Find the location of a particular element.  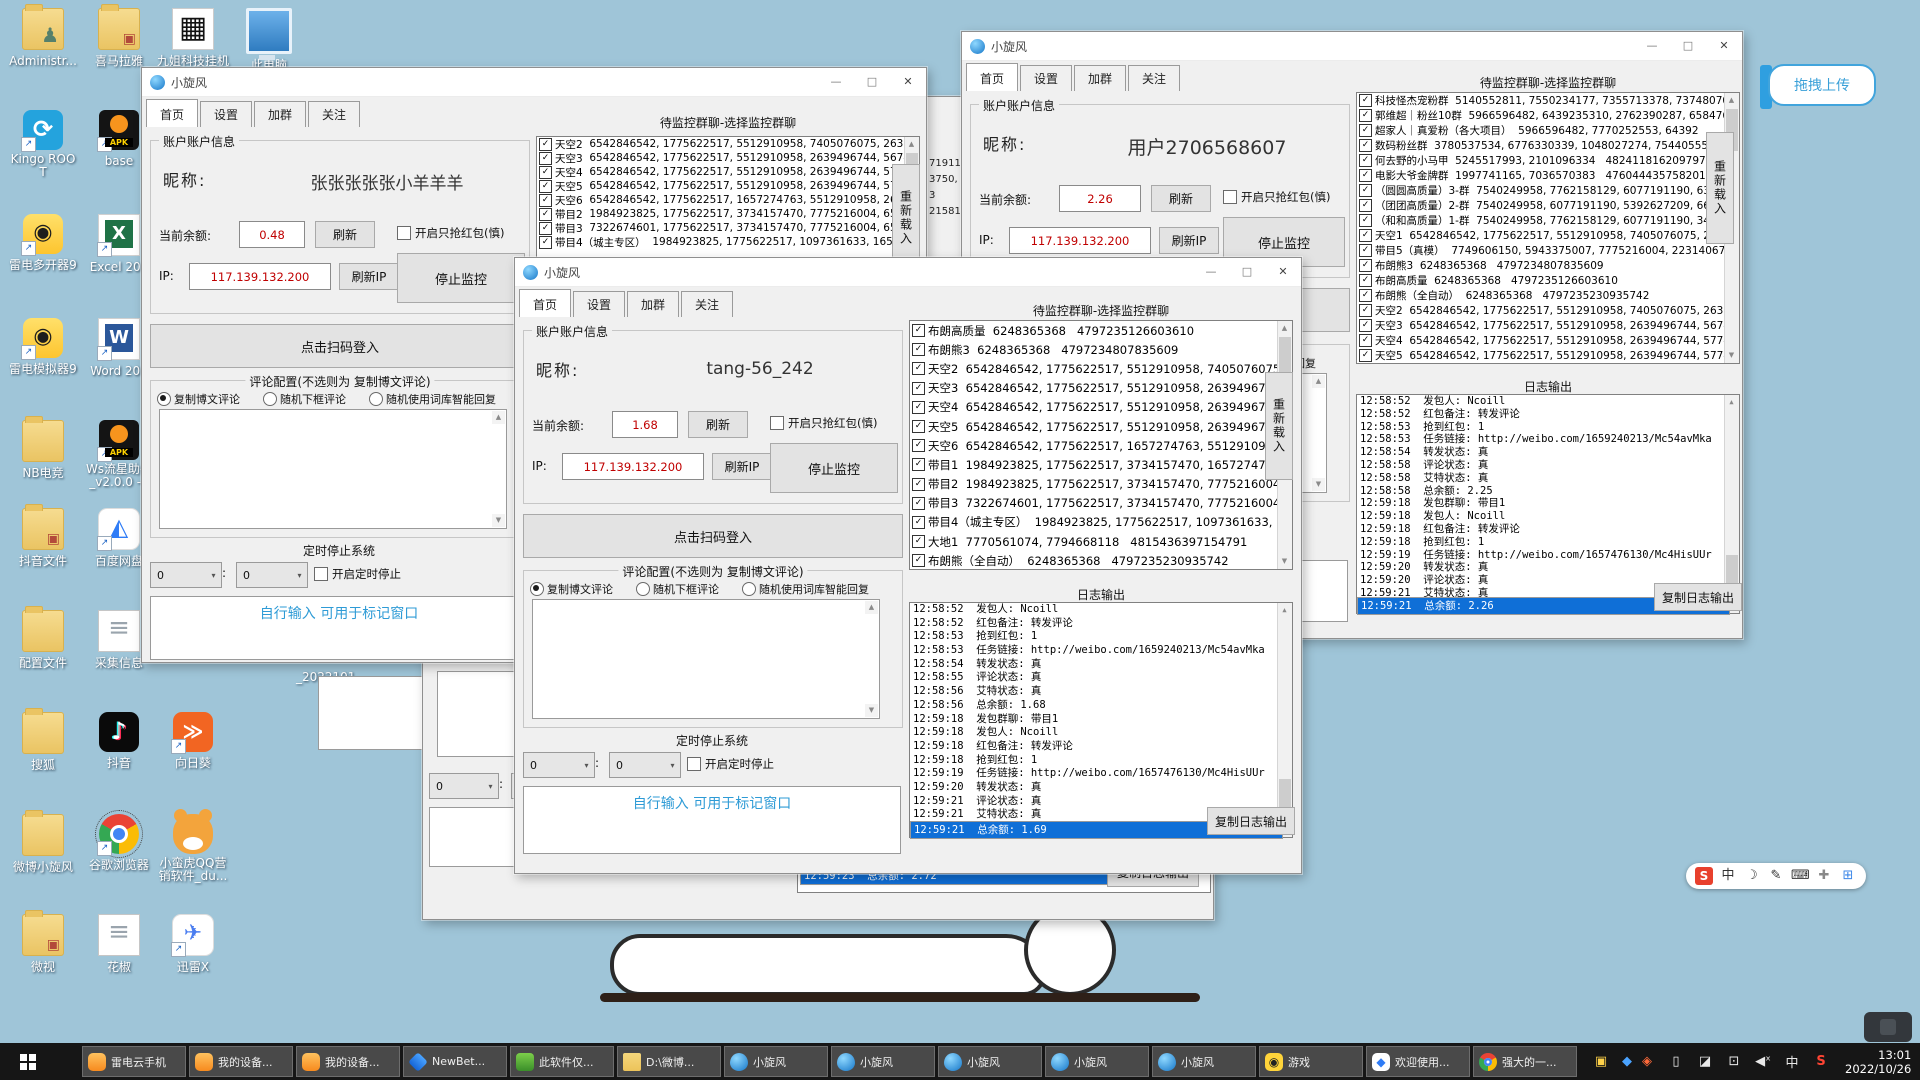

ip-value: 117.139.132.200 is located at coordinates (633, 466).